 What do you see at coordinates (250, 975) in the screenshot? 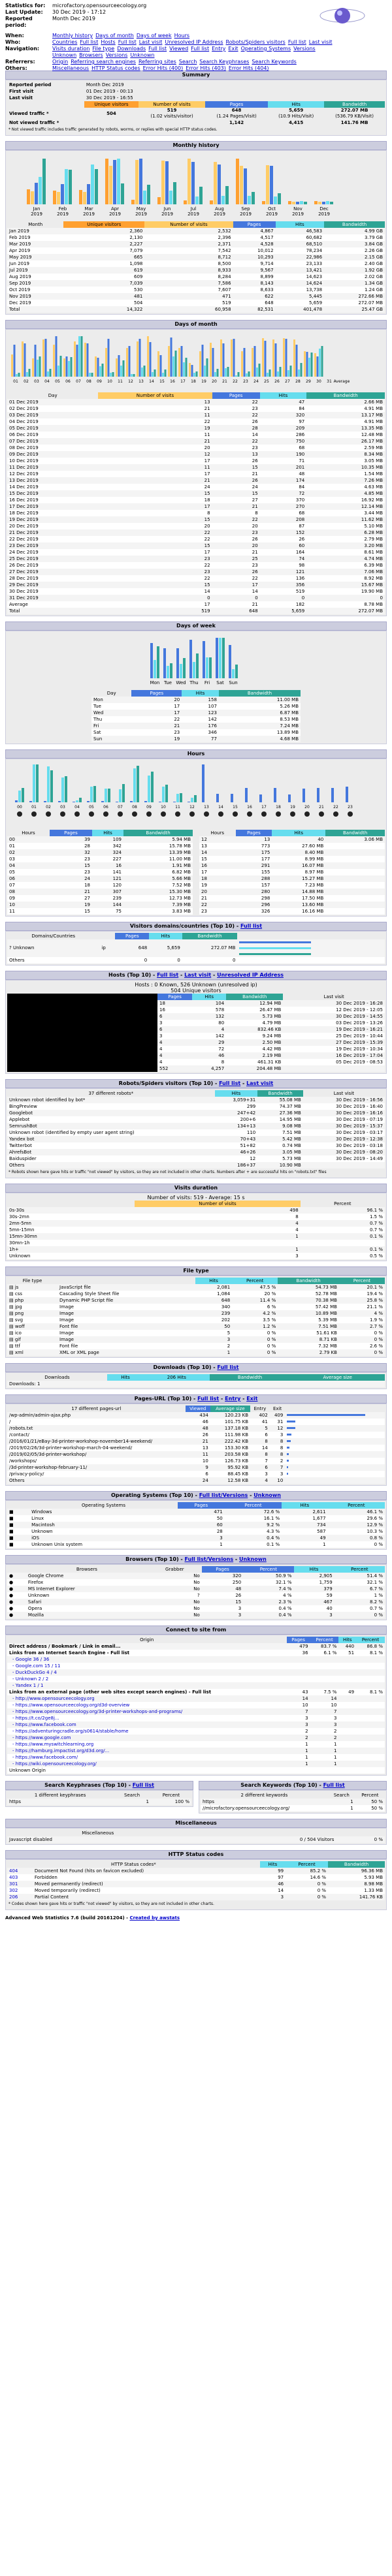
I see `section-link: Unresolved IP Address` at bounding box center [250, 975].